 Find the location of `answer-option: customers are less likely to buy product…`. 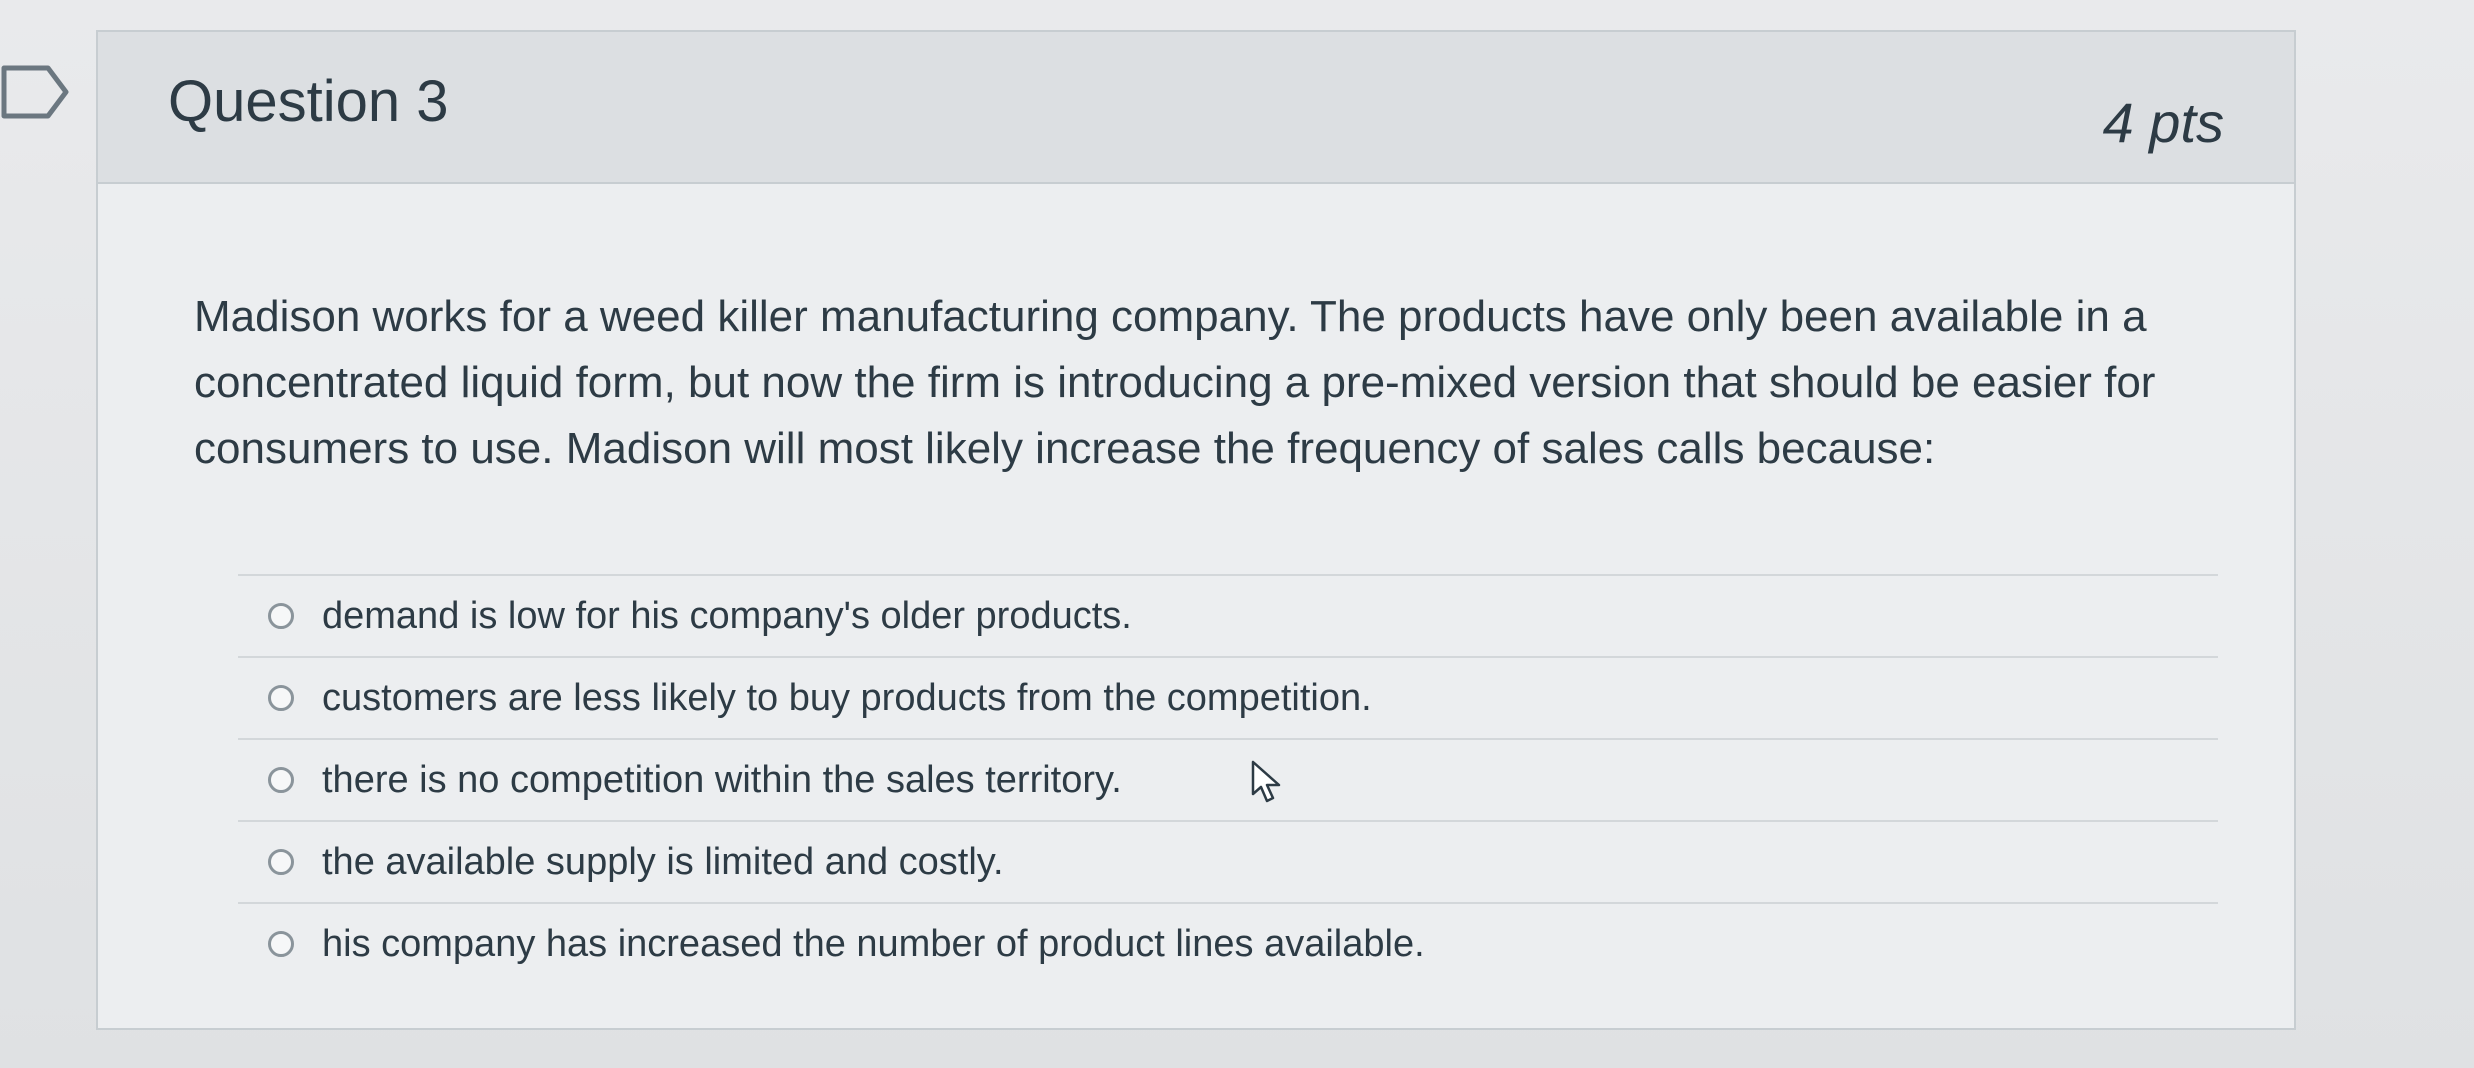

answer-option: customers are less likely to buy product… is located at coordinates (1228, 697).